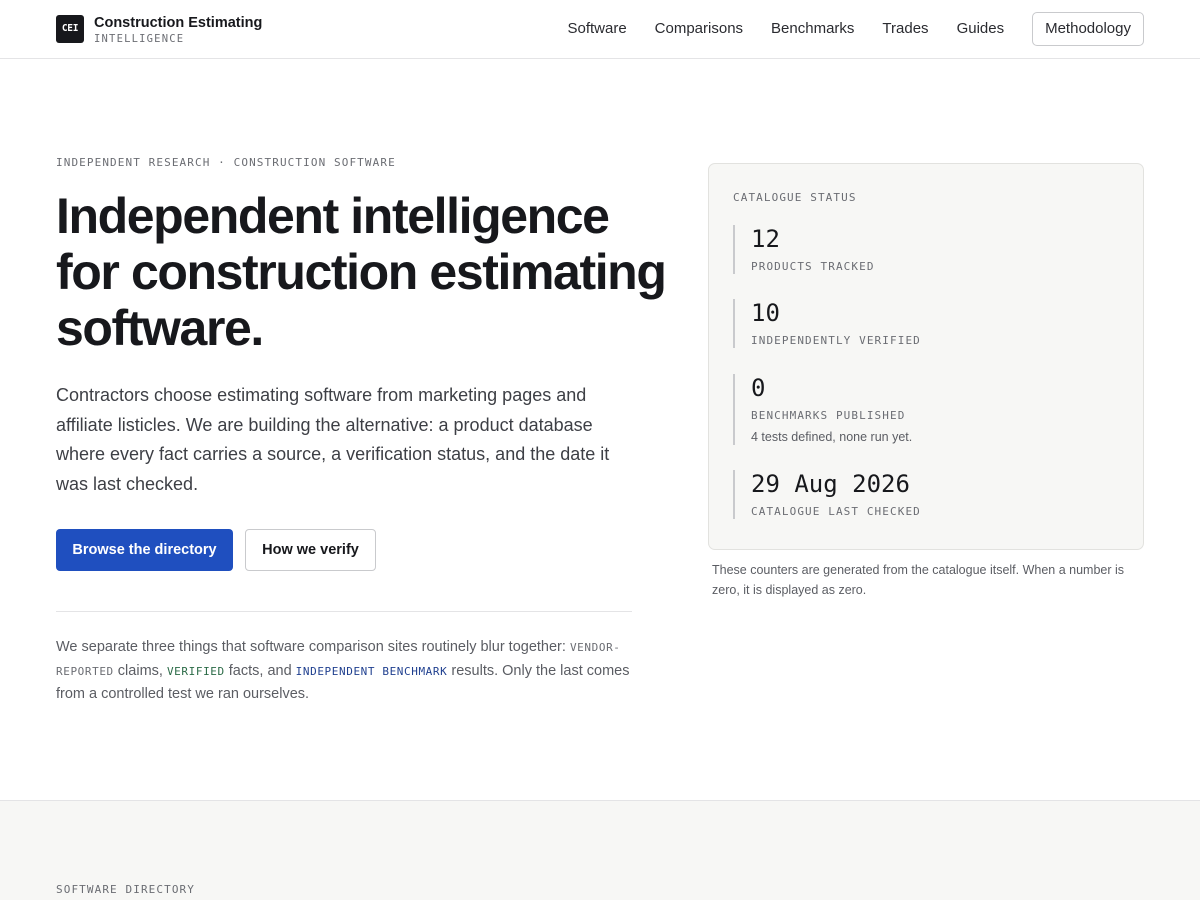  I want to click on stat-value: 12, so click(765, 239).